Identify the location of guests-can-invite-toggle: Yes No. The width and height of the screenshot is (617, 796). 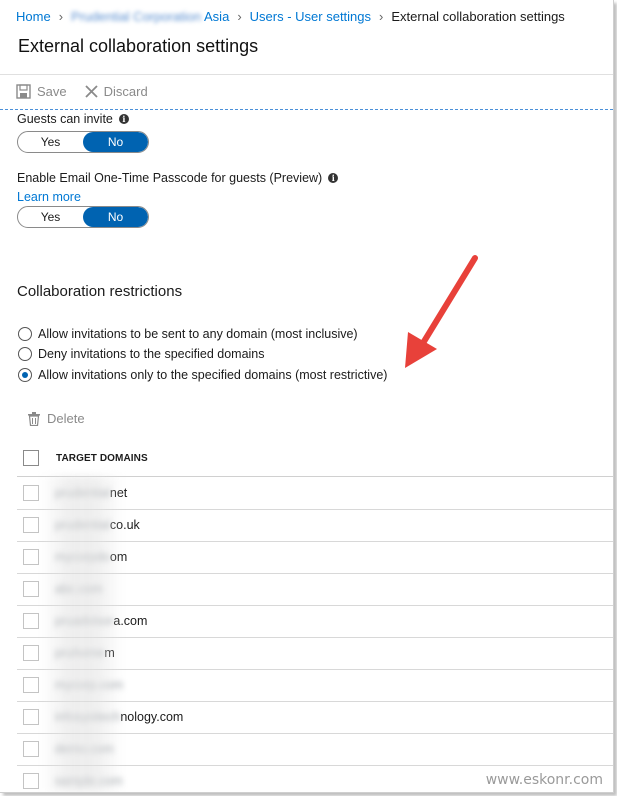
(83, 142).